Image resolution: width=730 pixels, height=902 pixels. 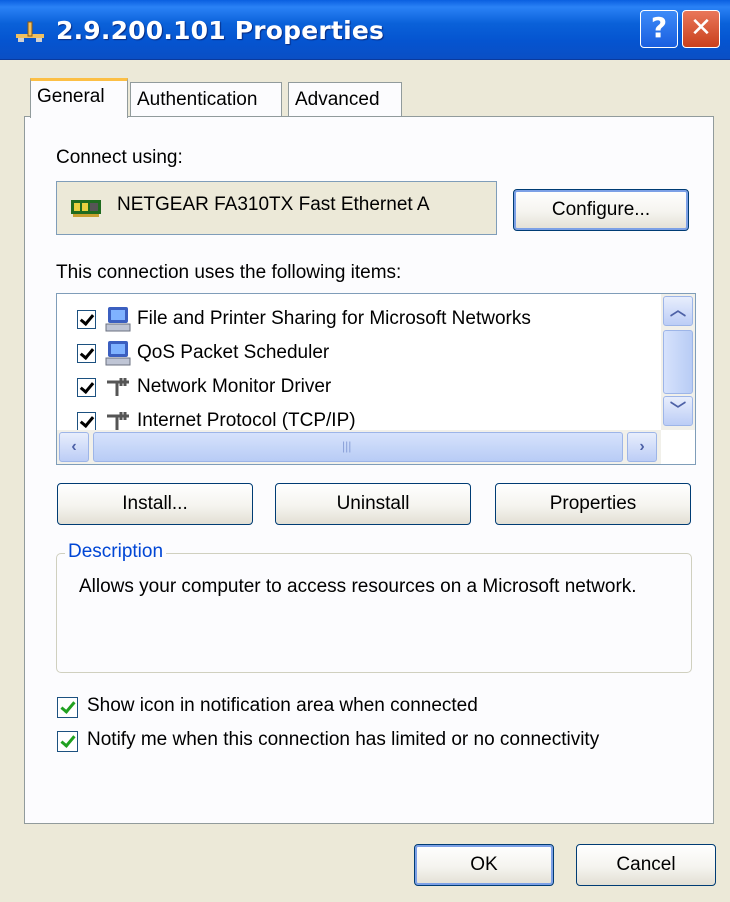 I want to click on scroll-left-button: ‹, so click(x=74, y=447).